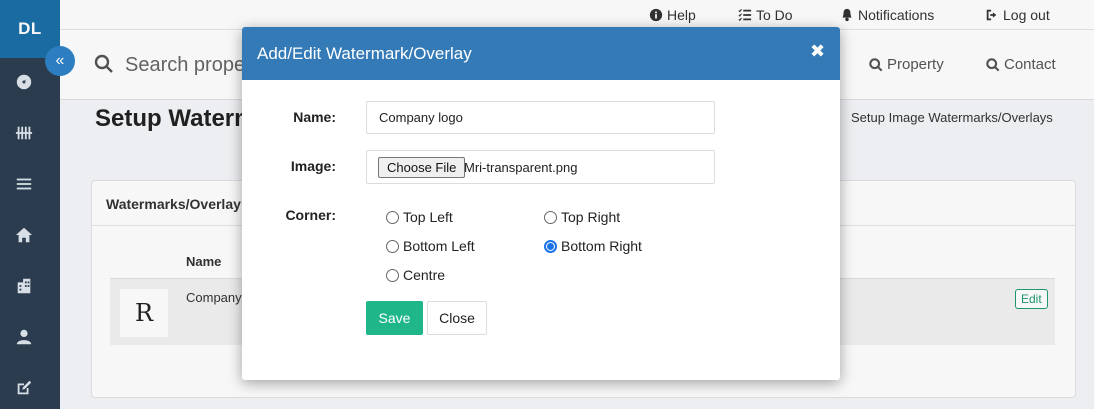  I want to click on corner-radio-bottom-left: Bottom Left, so click(430, 246).